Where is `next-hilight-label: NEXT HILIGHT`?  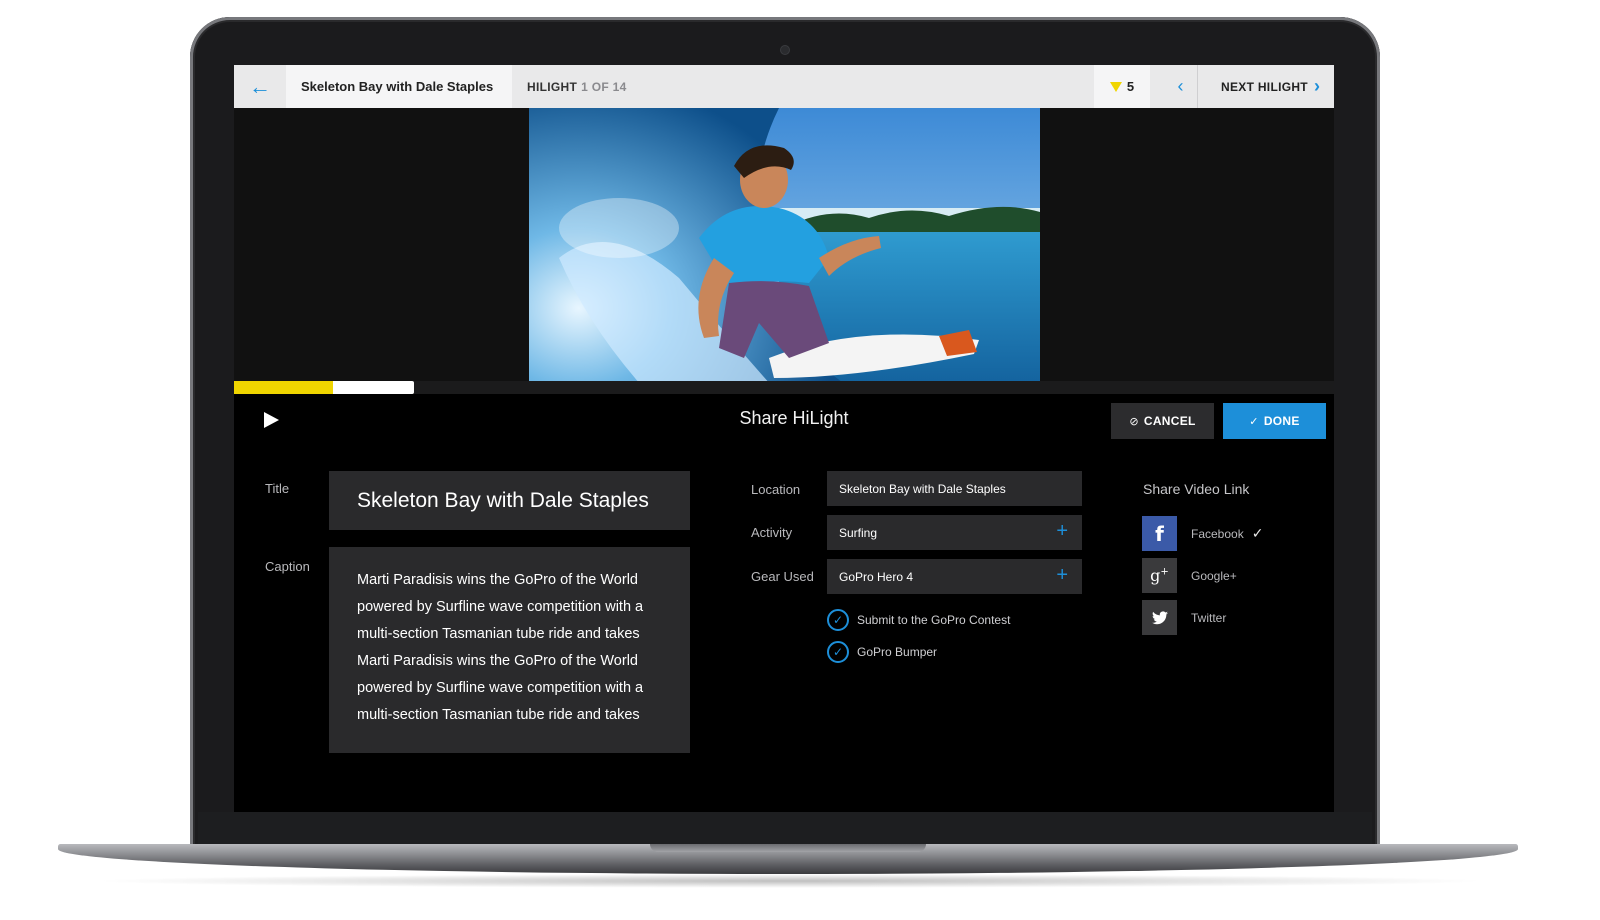
next-hilight-label: NEXT HILIGHT is located at coordinates (1264, 86).